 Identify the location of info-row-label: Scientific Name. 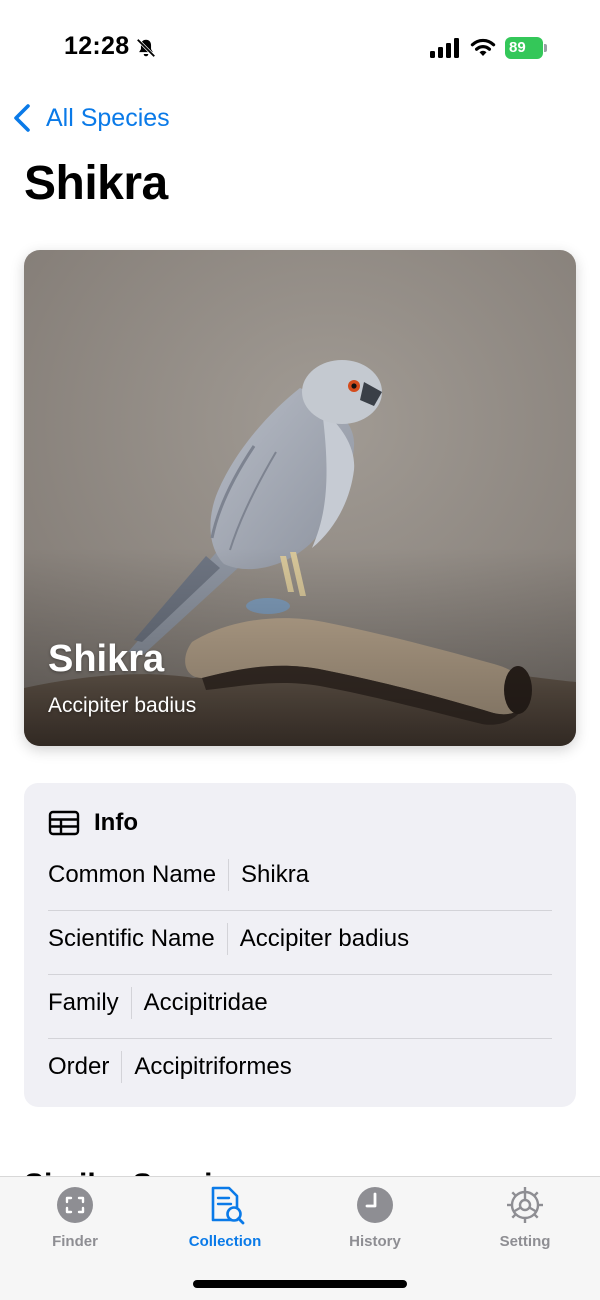
(138, 939).